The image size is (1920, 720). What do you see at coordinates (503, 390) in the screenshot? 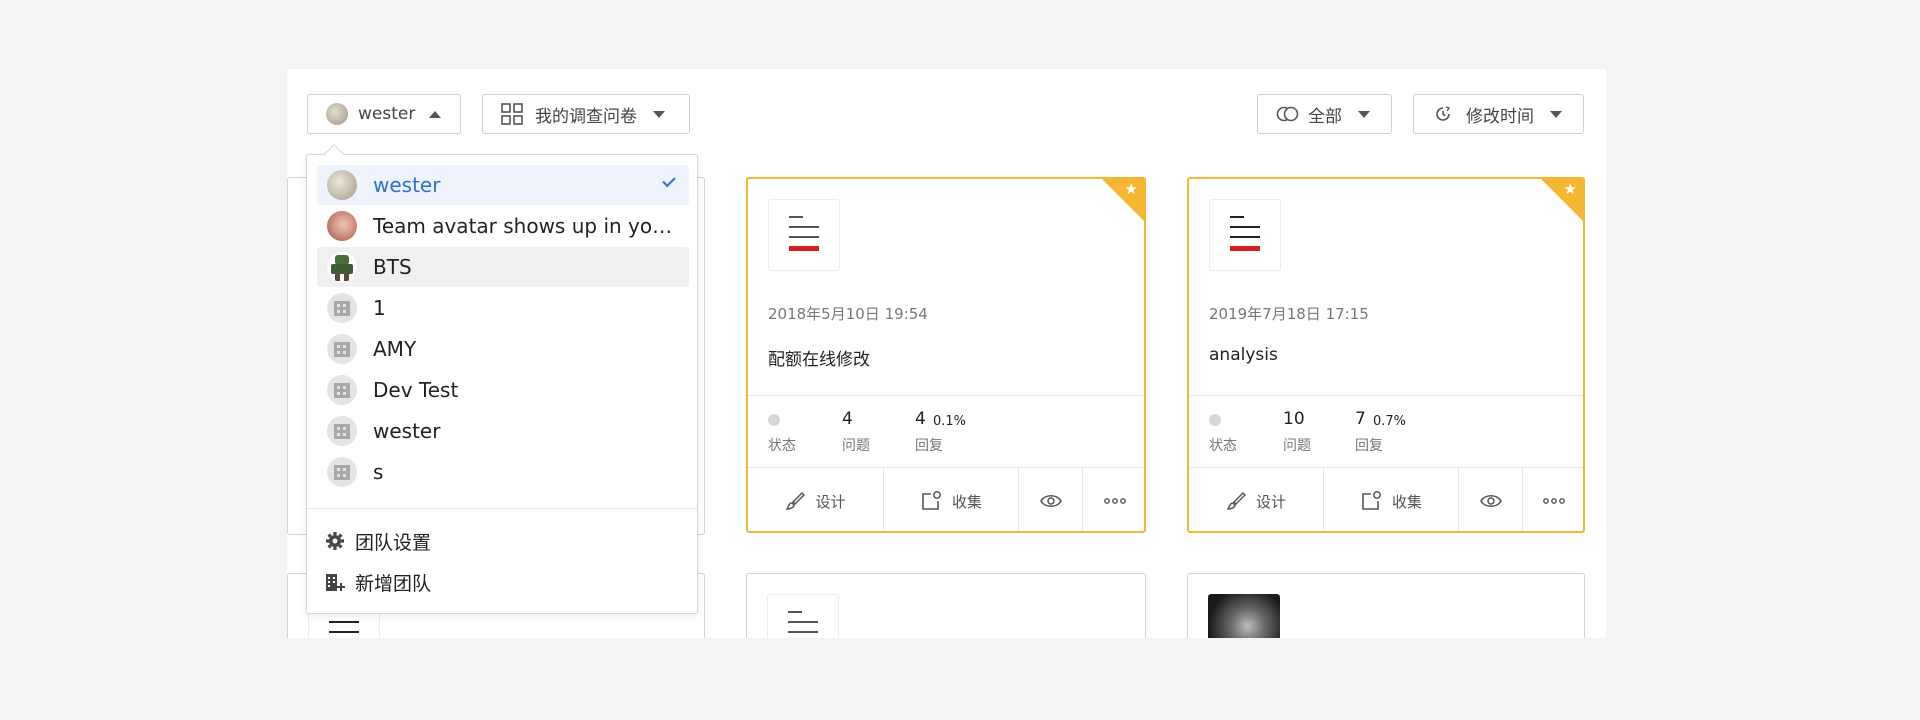
I see `team-option-dev-test: Dev Test` at bounding box center [503, 390].